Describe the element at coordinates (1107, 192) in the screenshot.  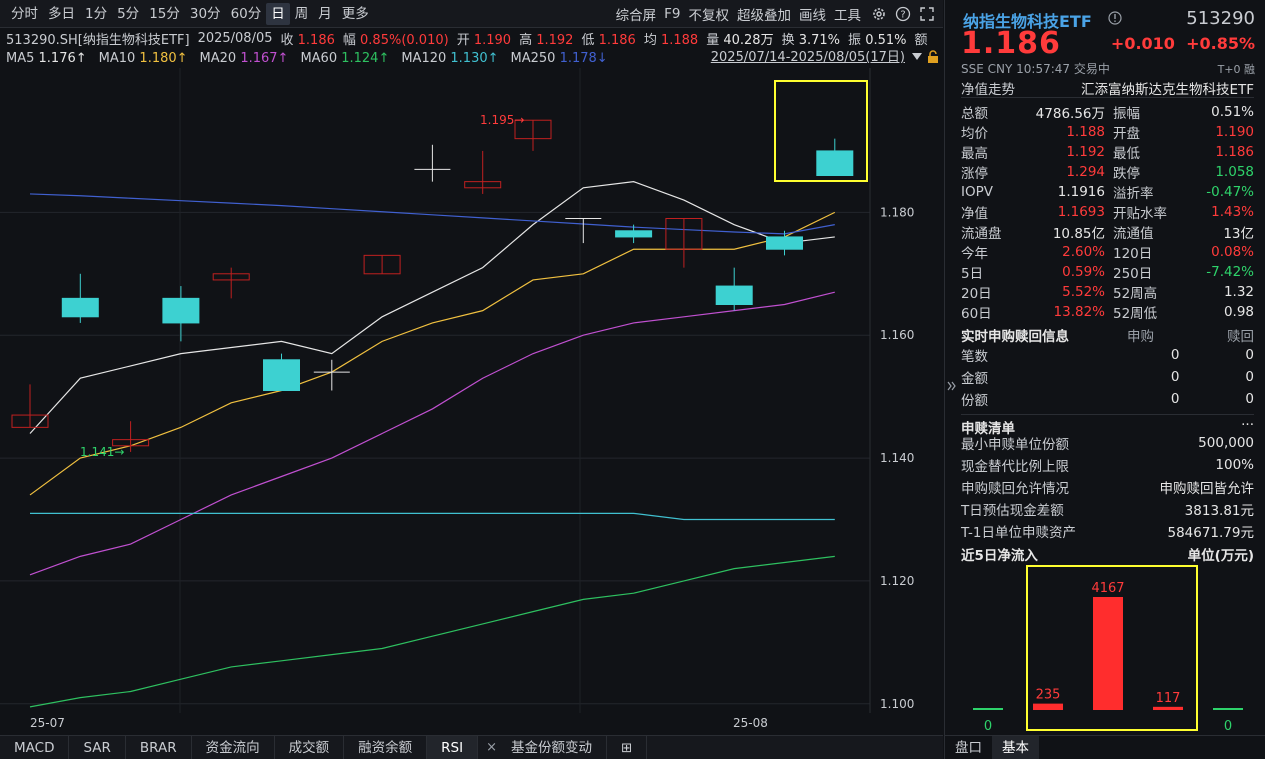
I see `stat-row: IOPV1.1916溢折率-0.47%` at that location.